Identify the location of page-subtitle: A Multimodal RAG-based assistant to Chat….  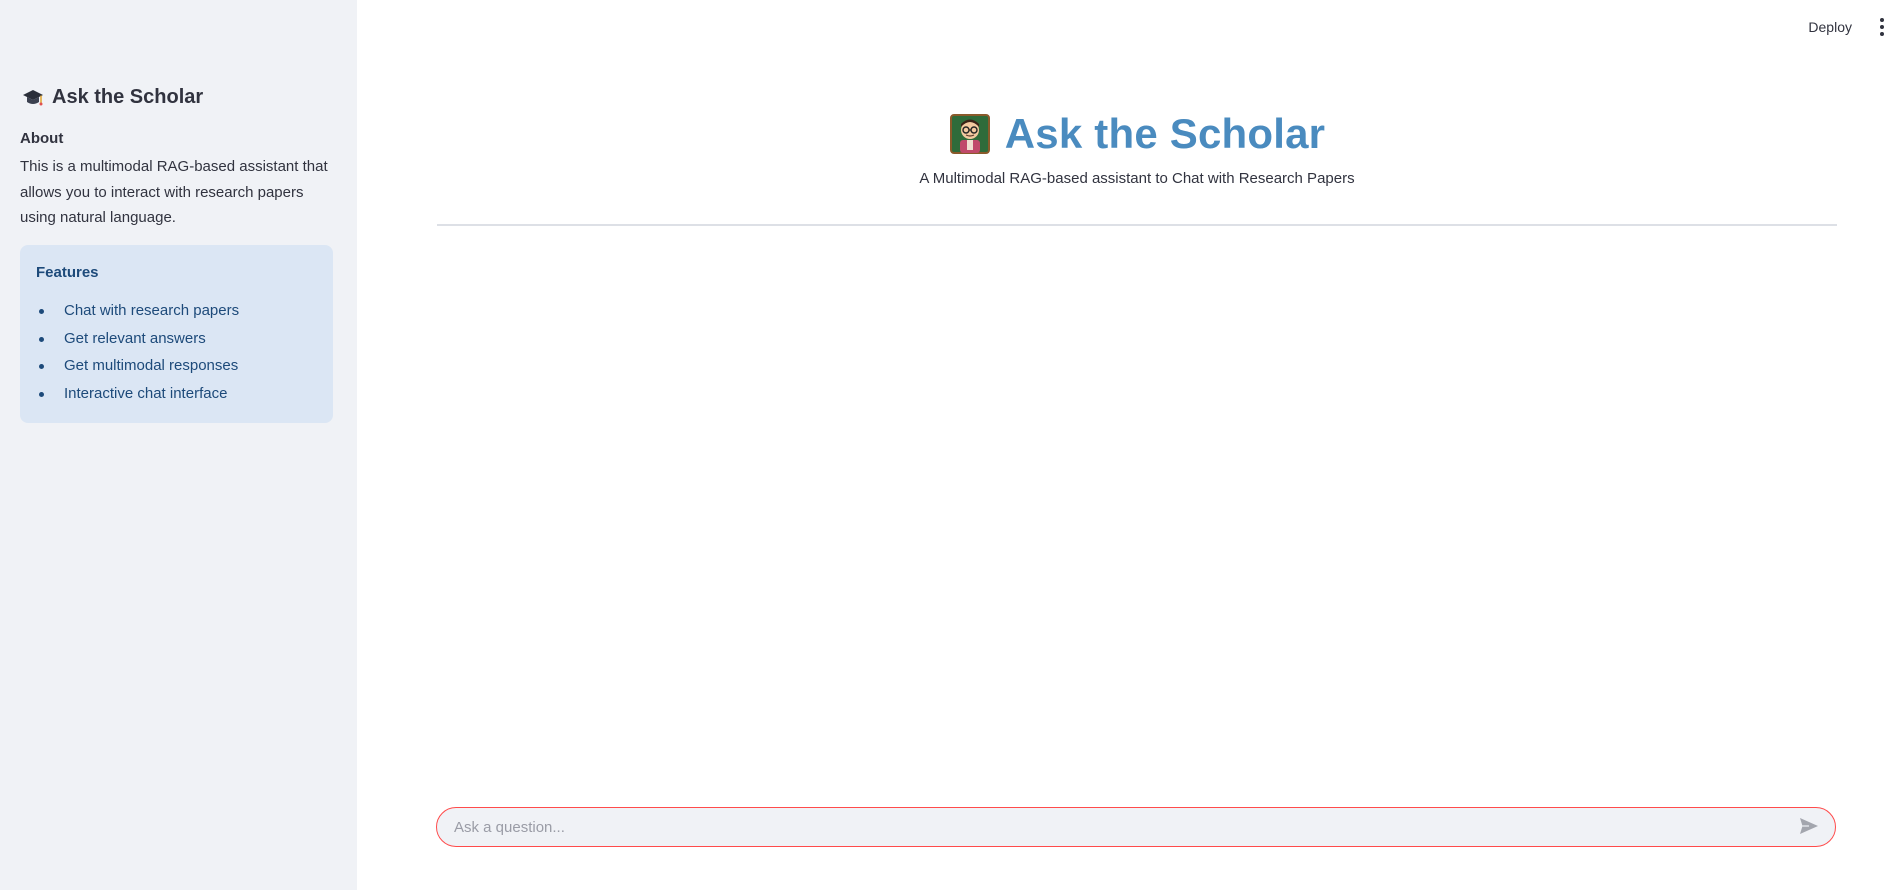
(1137, 178).